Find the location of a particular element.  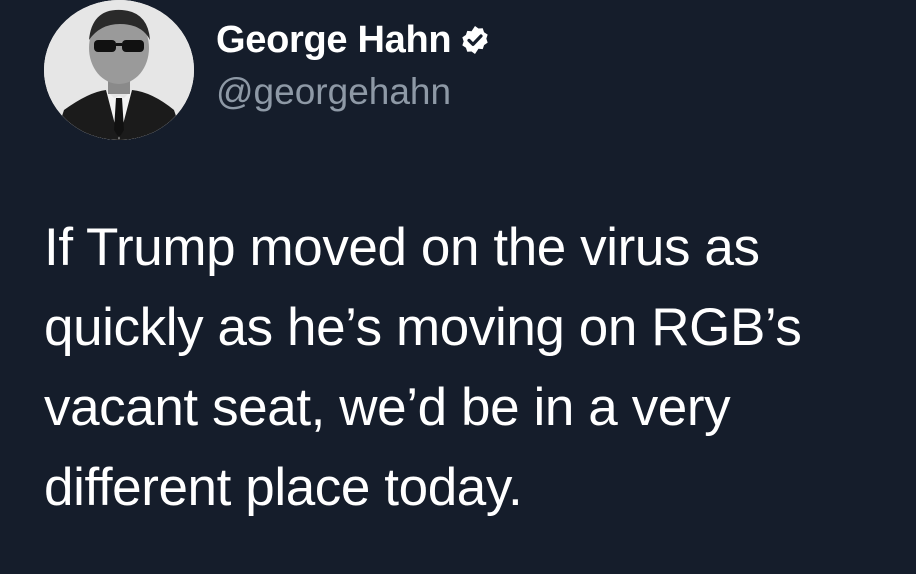

tweet-text-line: different place today. is located at coordinates (283, 487).